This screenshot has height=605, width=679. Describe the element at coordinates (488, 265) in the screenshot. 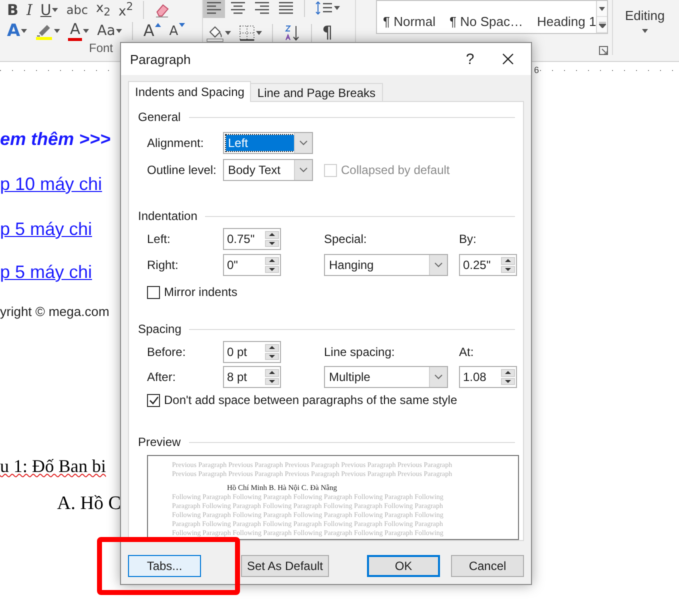

I see `by-spinner: 0.25"` at that location.